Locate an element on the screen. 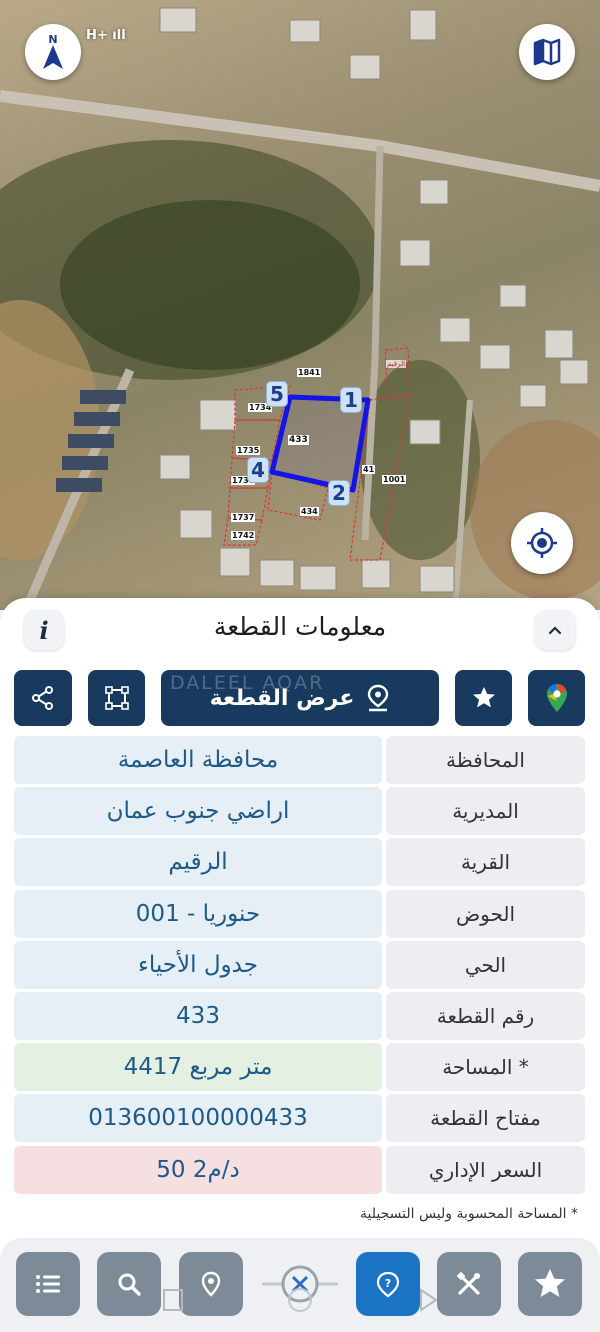 The height and width of the screenshot is (1332, 600). search-icon is located at coordinates (129, 1284).